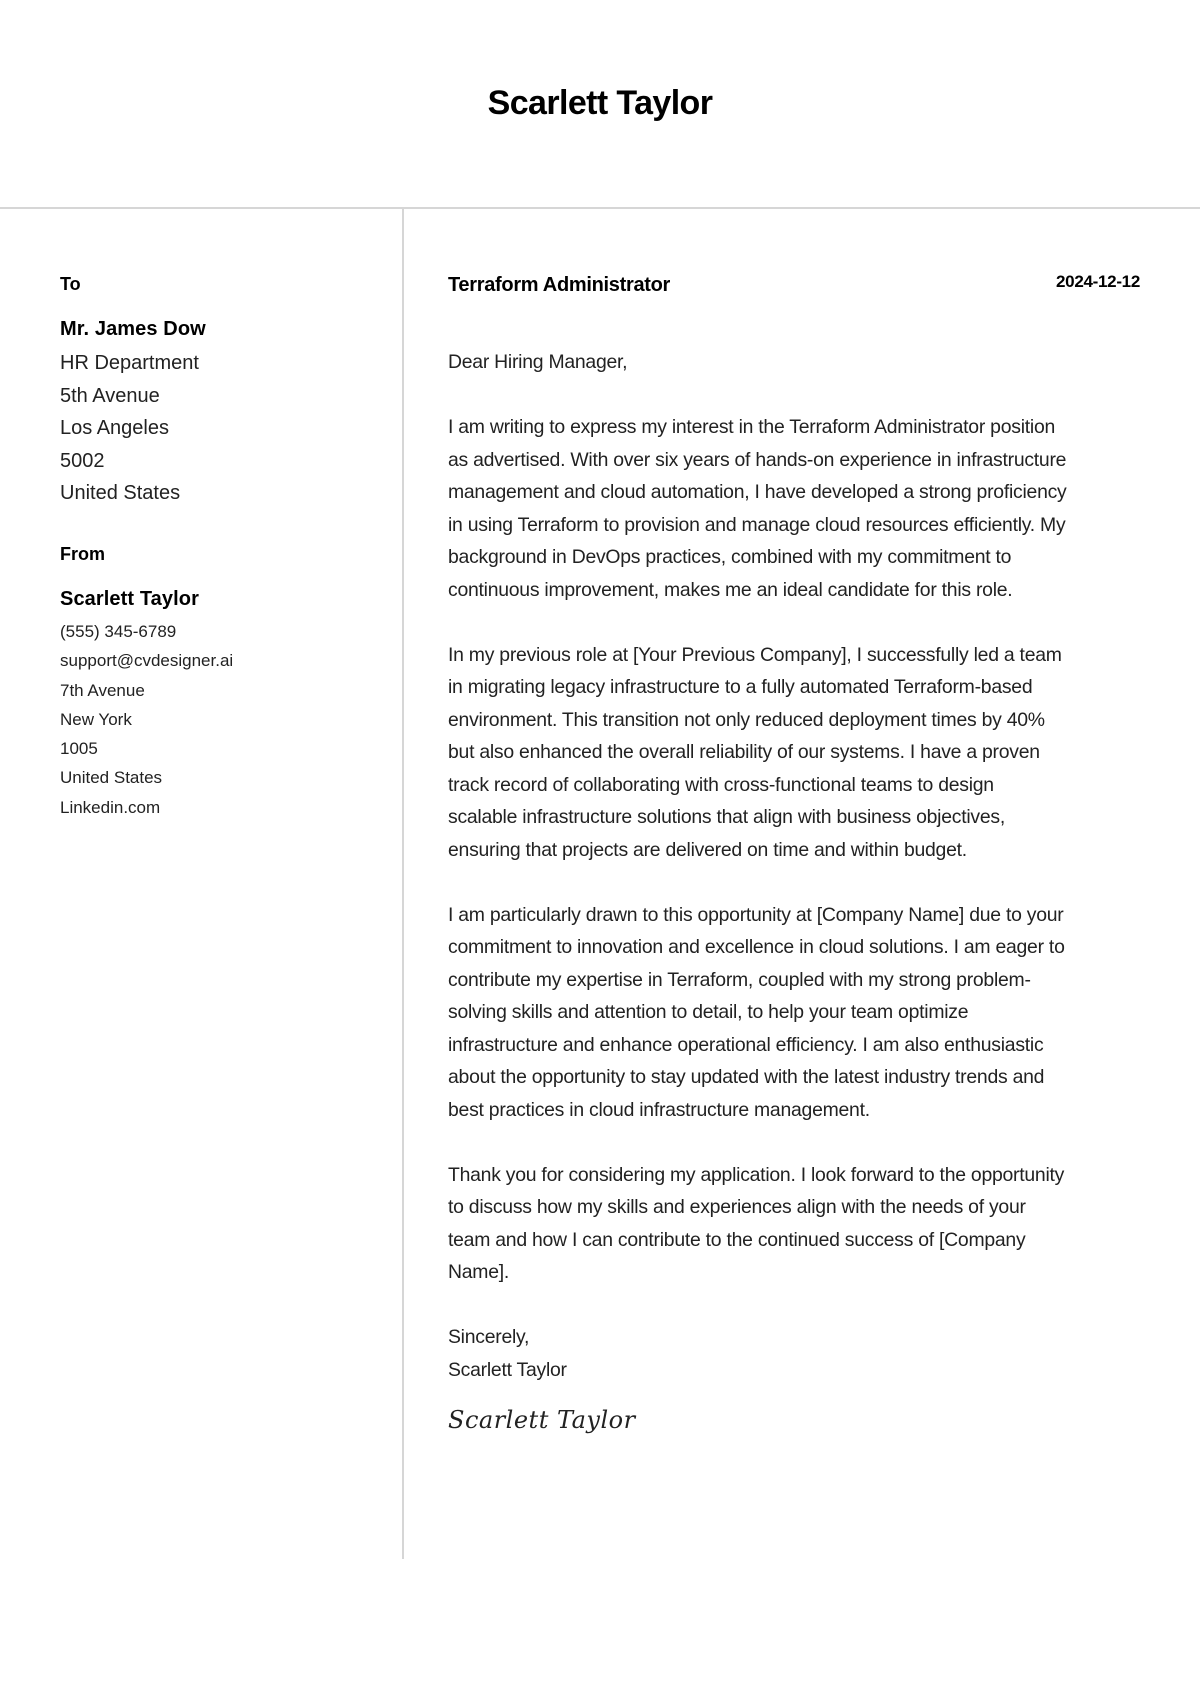  I want to click on sender-street: 7th Avenue, so click(102, 690).